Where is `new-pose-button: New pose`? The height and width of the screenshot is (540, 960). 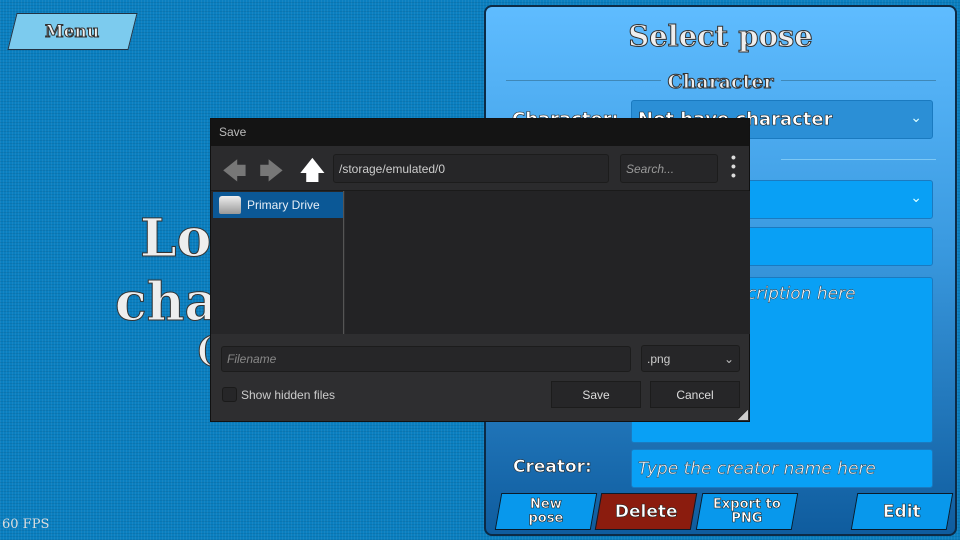 new-pose-button: New pose is located at coordinates (546, 511).